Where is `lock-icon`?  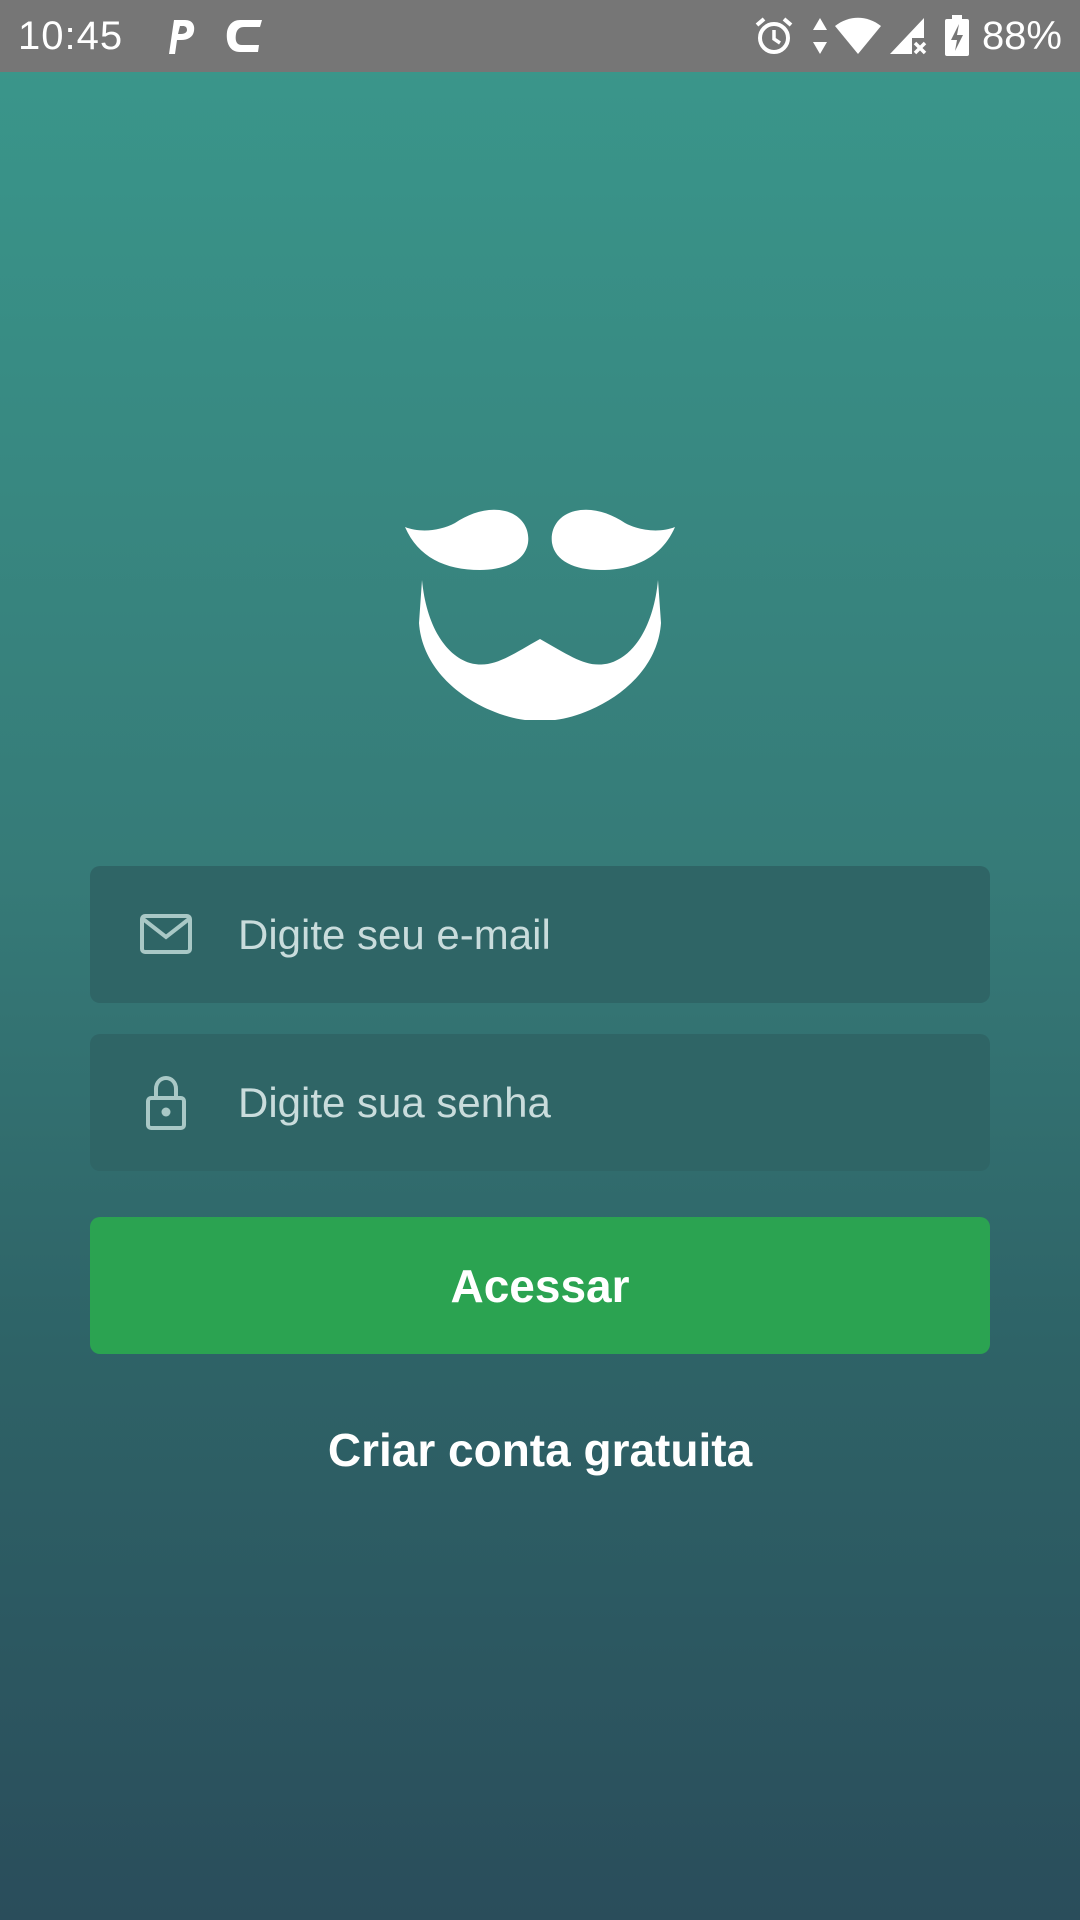 lock-icon is located at coordinates (166, 1102).